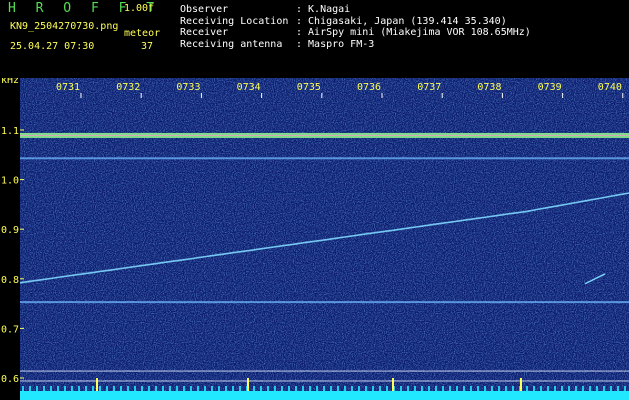  What do you see at coordinates (64, 26) in the screenshot?
I see `filename-label: KN9_2504270730.png` at bounding box center [64, 26].